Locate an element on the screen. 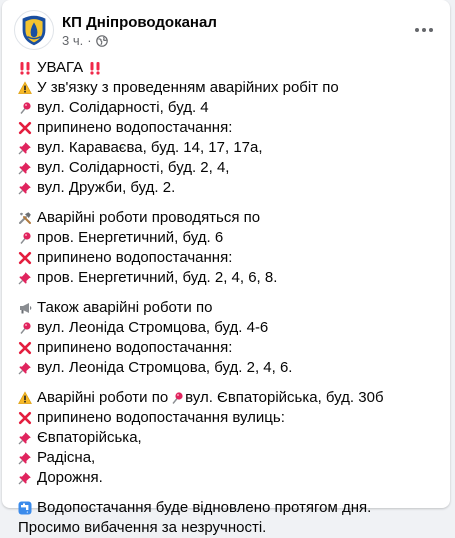  post-time: 3 ч. is located at coordinates (72, 40).